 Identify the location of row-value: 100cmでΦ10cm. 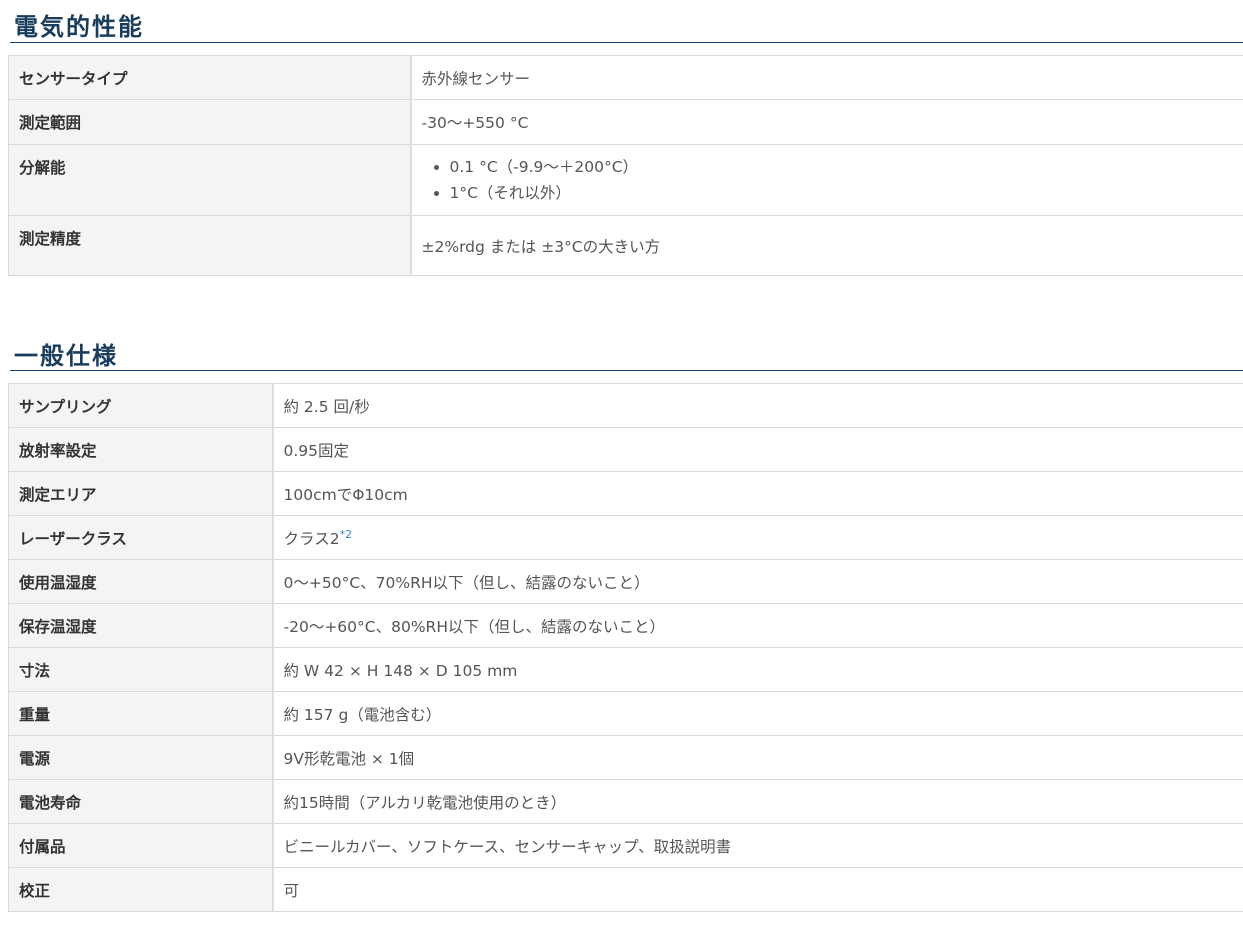
(757, 493).